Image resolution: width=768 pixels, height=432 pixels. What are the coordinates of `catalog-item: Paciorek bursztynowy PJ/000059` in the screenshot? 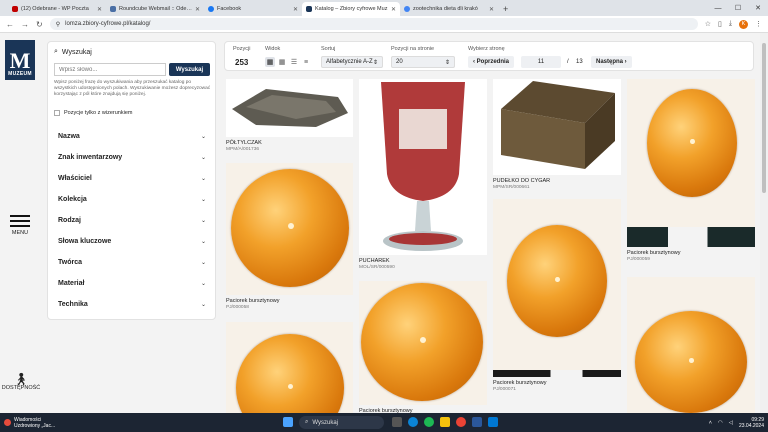 It's located at (691, 170).